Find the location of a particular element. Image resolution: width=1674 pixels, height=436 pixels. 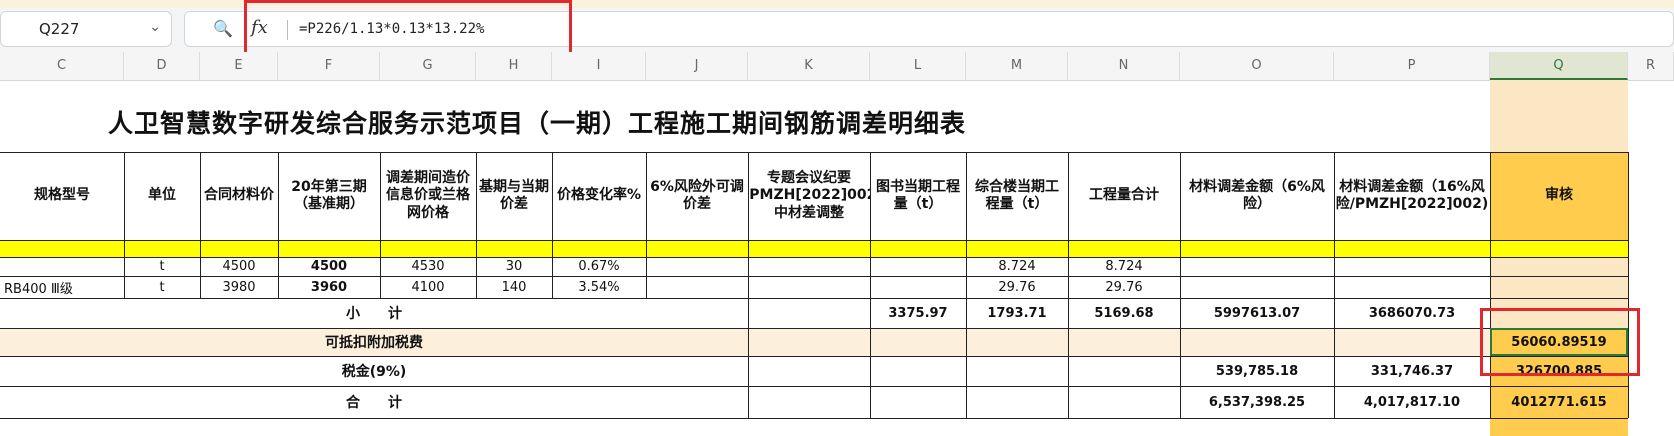

row-1-adjust: 4530 is located at coordinates (428, 266).